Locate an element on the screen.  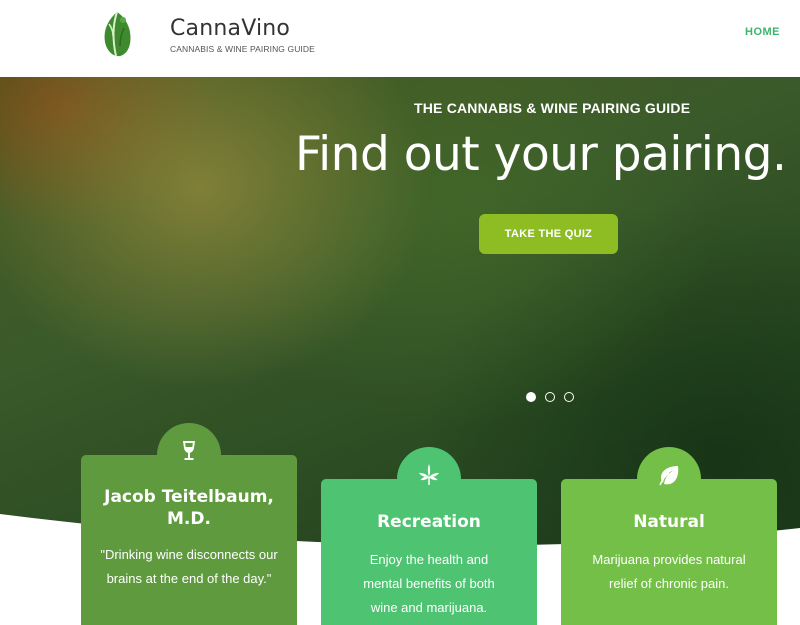
slider-dots is located at coordinates (550, 397).